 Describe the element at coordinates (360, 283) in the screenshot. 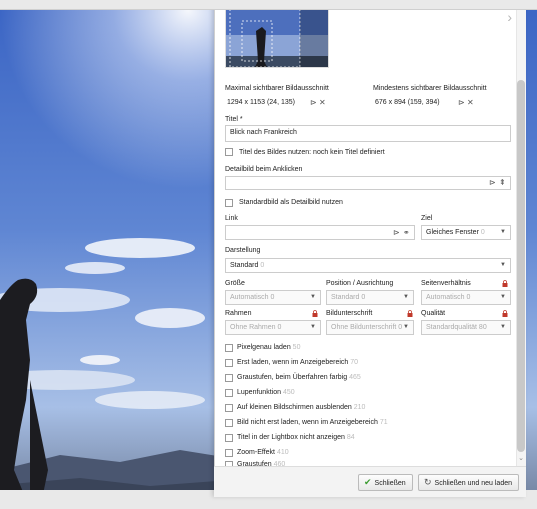

I see `position-label: Position / Ausrichtung` at that location.